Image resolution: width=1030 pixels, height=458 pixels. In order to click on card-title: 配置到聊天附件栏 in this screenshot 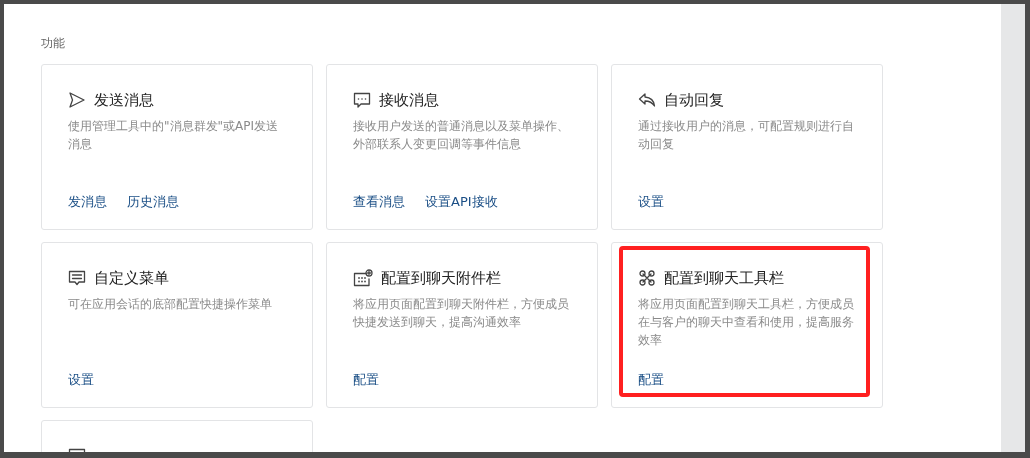, I will do `click(441, 278)`.